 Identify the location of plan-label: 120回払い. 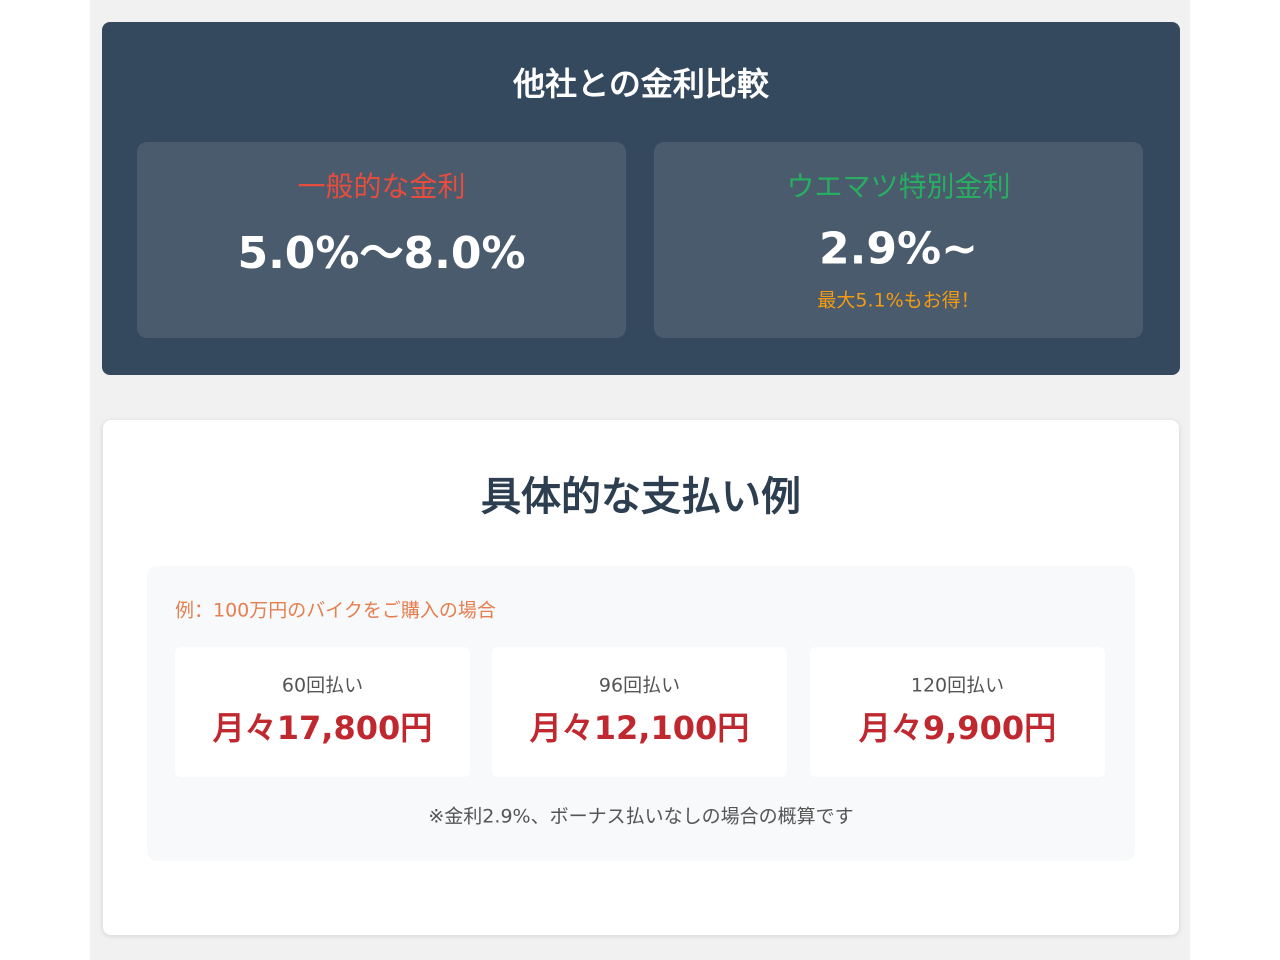
(957, 685).